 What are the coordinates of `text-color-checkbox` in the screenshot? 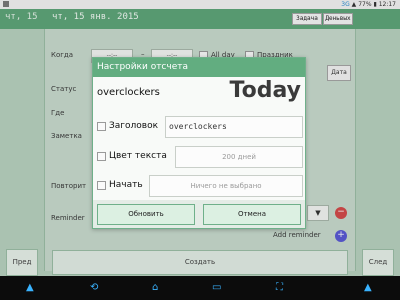 It's located at (101, 156).